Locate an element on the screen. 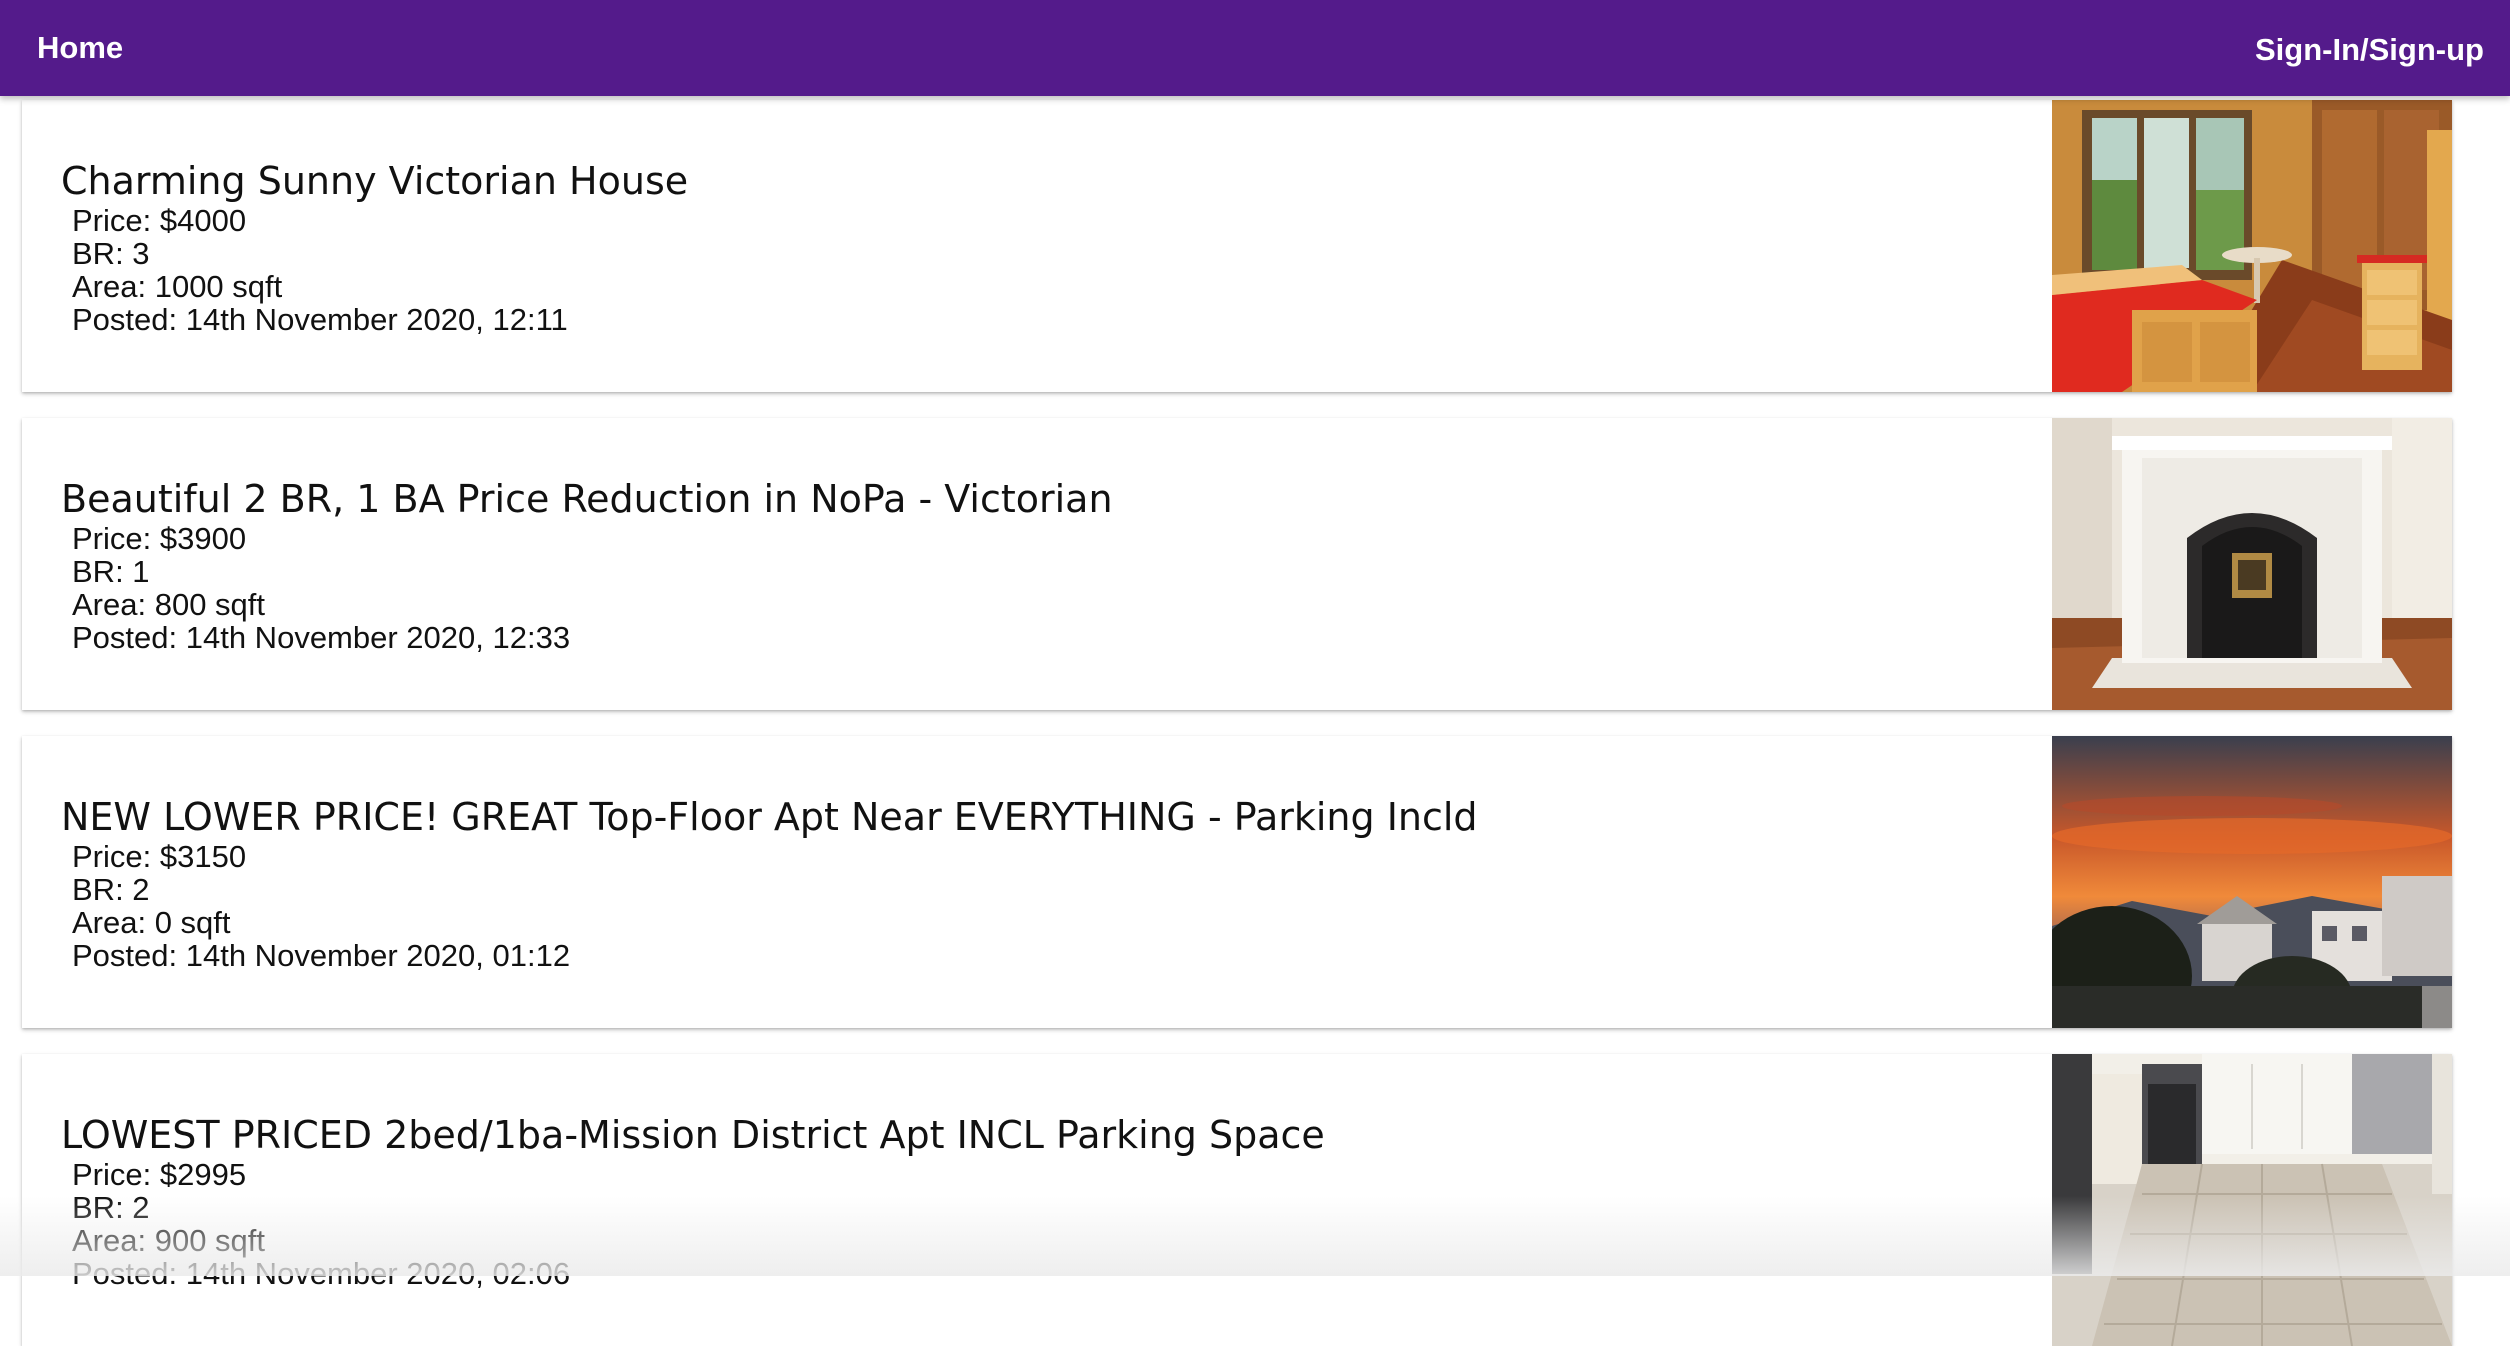  listing-price: Price: $3150 is located at coordinates (159, 856).